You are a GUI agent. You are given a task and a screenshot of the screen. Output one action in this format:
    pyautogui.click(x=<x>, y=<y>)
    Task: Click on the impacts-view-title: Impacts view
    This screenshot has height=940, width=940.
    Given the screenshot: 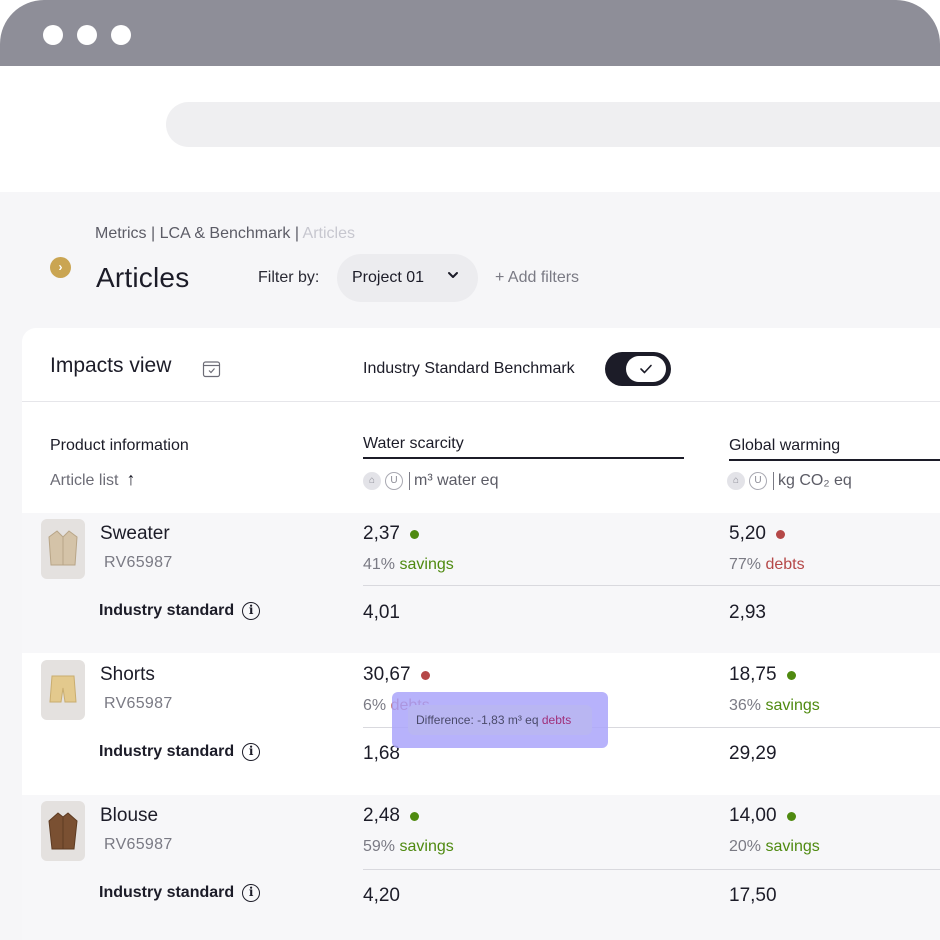 What is the action you would take?
    pyautogui.click(x=111, y=365)
    